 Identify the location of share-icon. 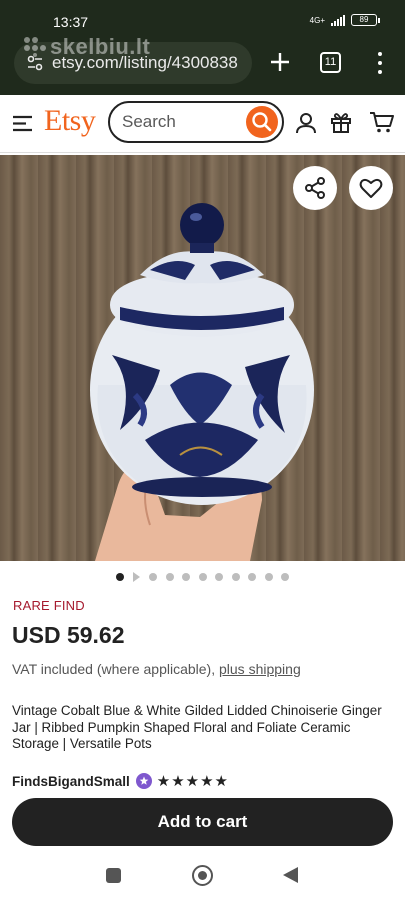
(315, 188).